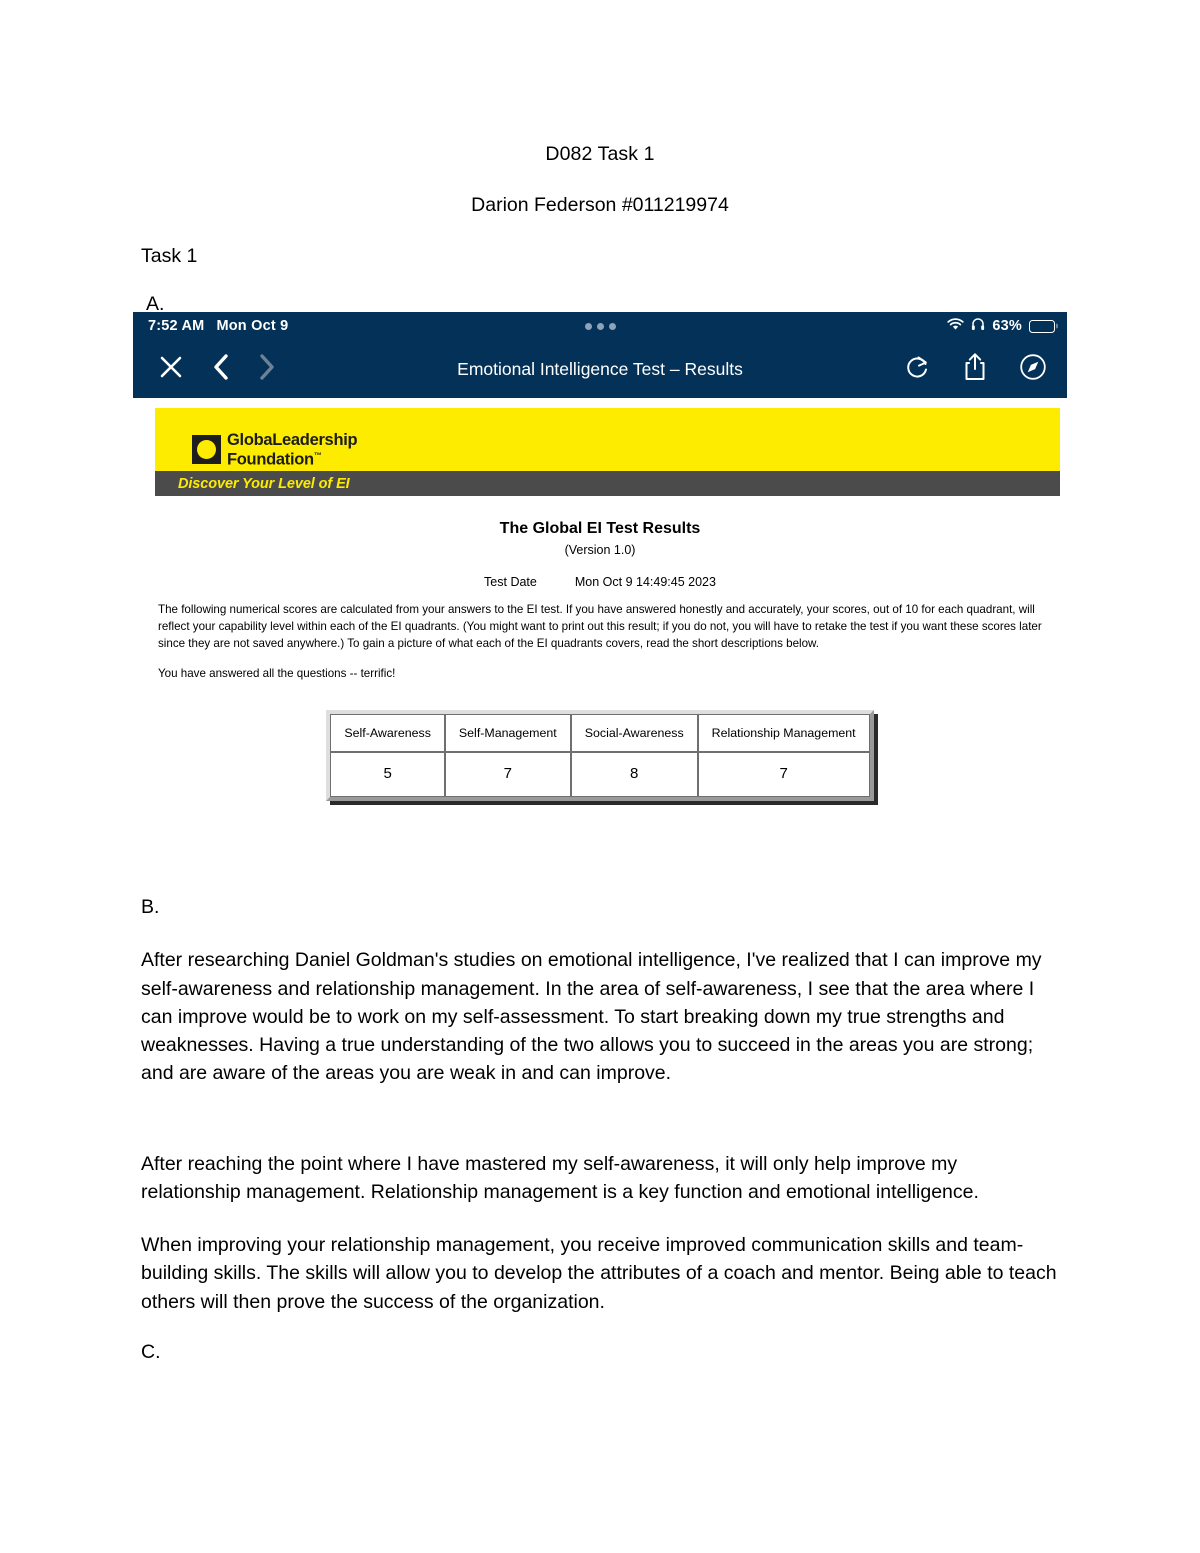 This screenshot has width=1200, height=1553. I want to click on chevron-right-icon, so click(267, 369).